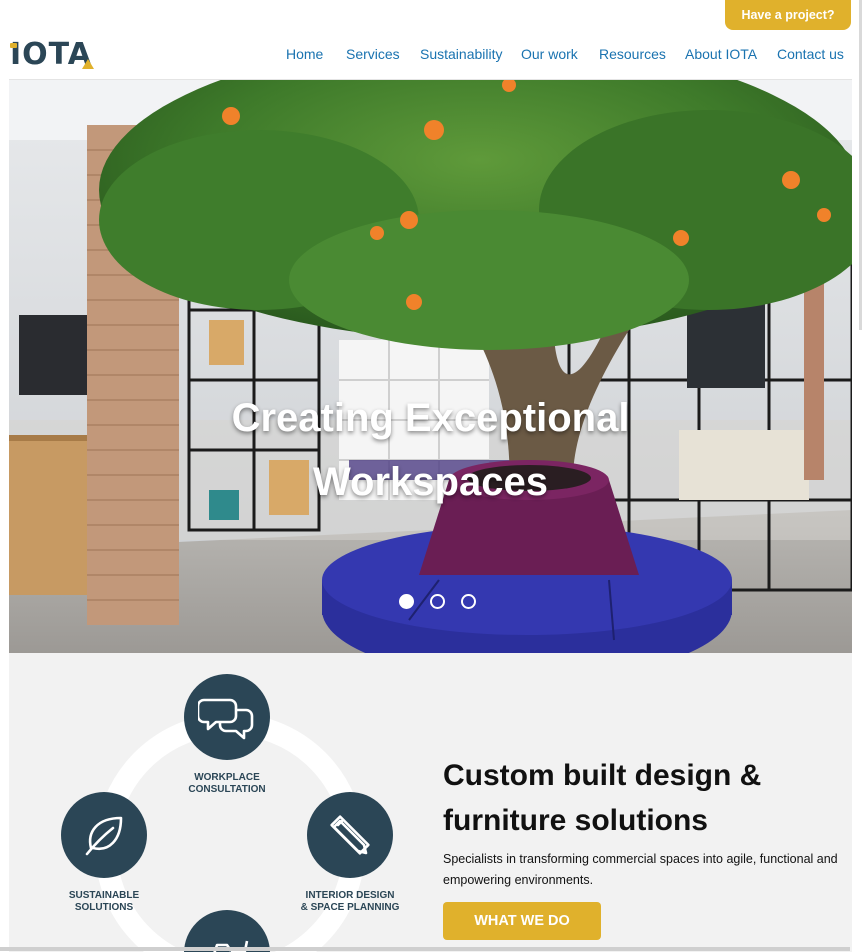 This screenshot has height=952, width=862. I want to click on have-a-project-button: Have a project?, so click(788, 15).